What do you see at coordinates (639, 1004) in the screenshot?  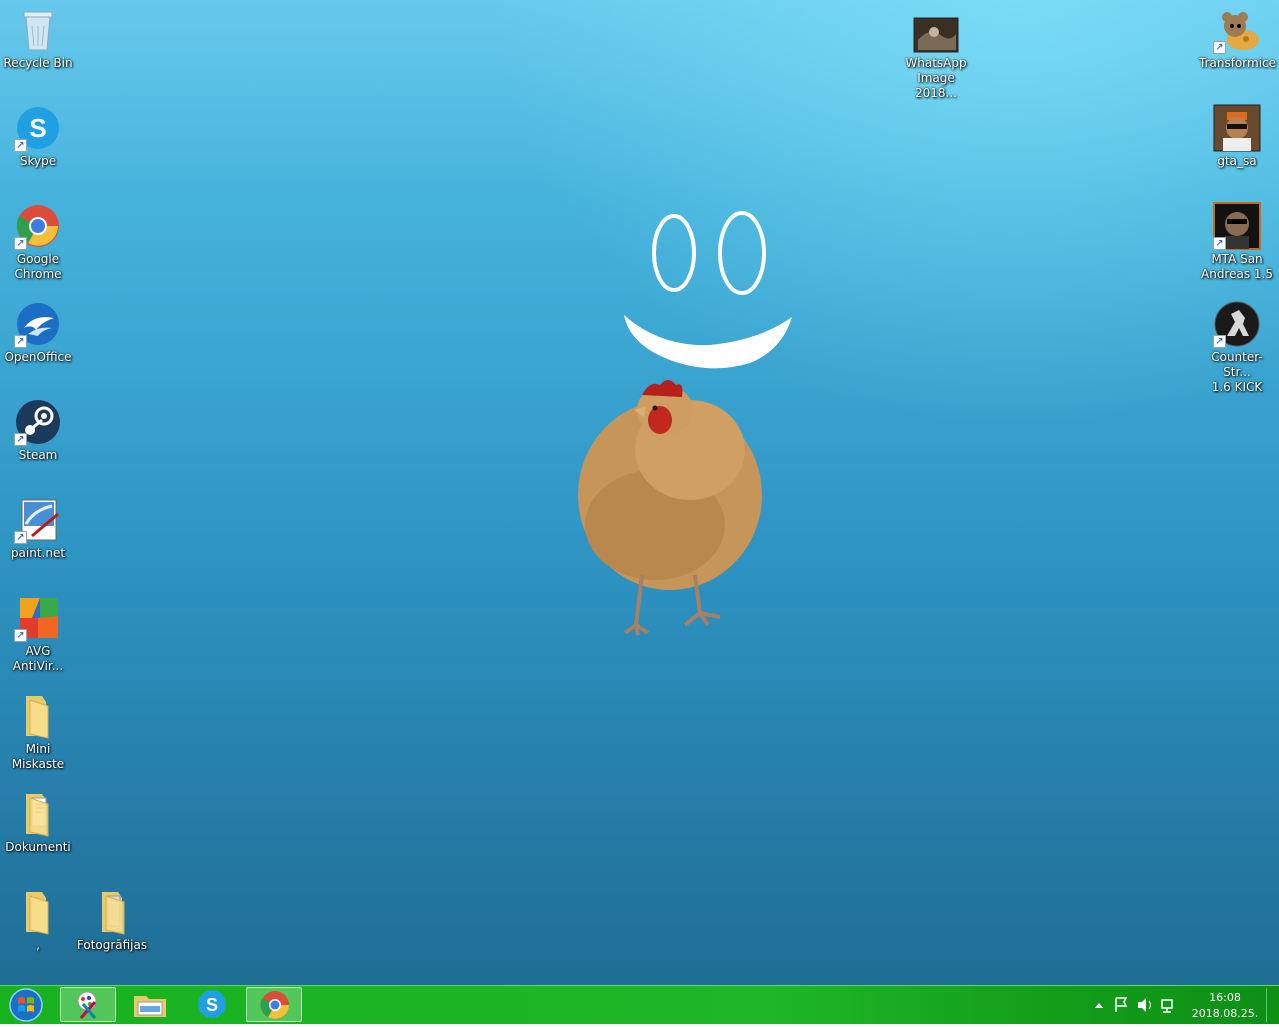 I see `taskbar: S 16:08 2018.08.25.` at bounding box center [639, 1004].